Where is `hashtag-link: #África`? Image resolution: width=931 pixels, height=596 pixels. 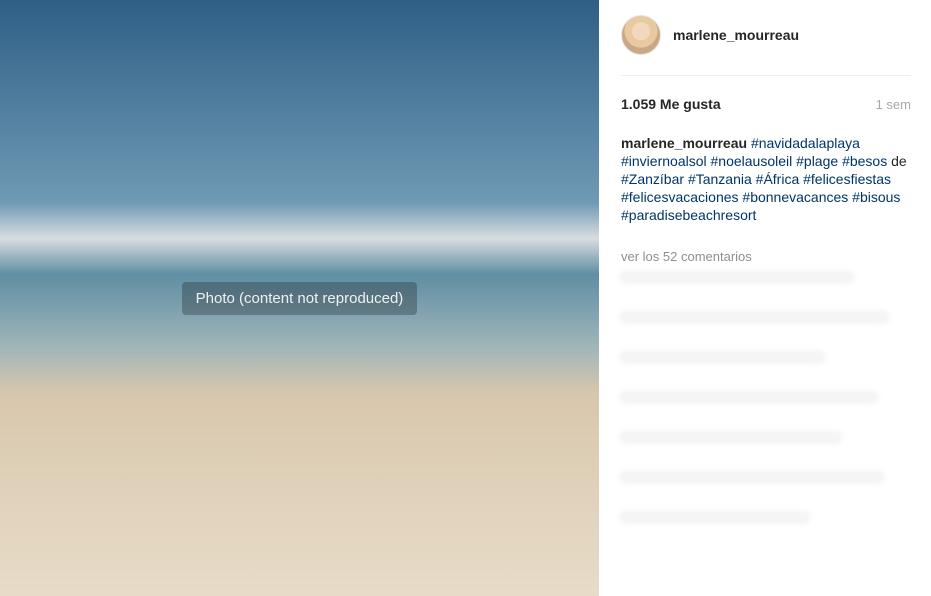
hashtag-link: #África is located at coordinates (778, 179).